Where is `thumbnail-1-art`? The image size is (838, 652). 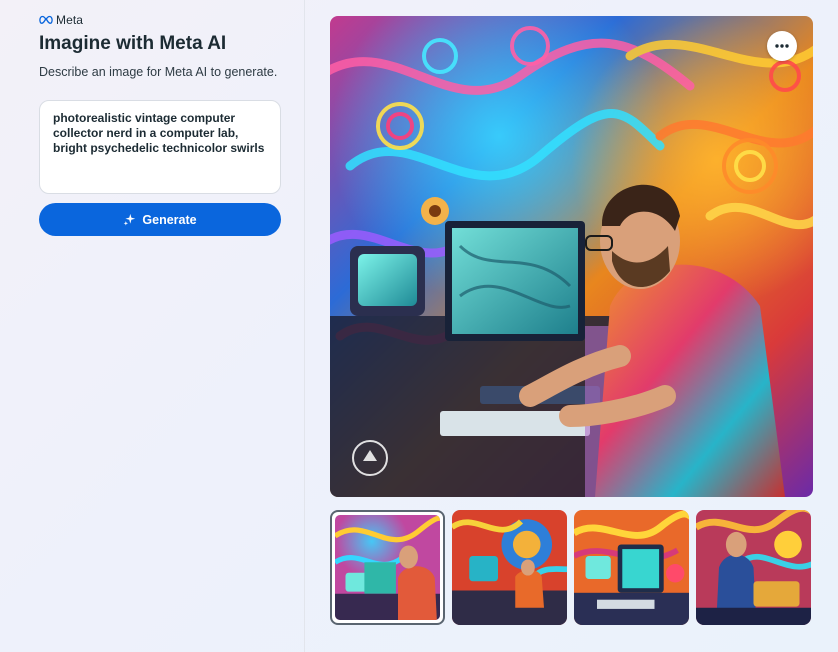
thumbnail-1-art is located at coordinates (387, 567).